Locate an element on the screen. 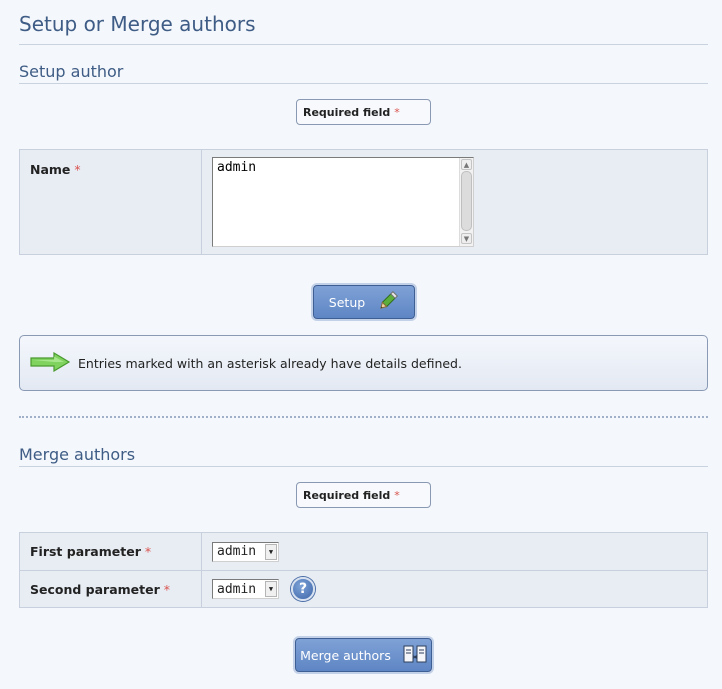 The height and width of the screenshot is (689, 722). merge-required-field-legend: Required field * is located at coordinates (363, 495).